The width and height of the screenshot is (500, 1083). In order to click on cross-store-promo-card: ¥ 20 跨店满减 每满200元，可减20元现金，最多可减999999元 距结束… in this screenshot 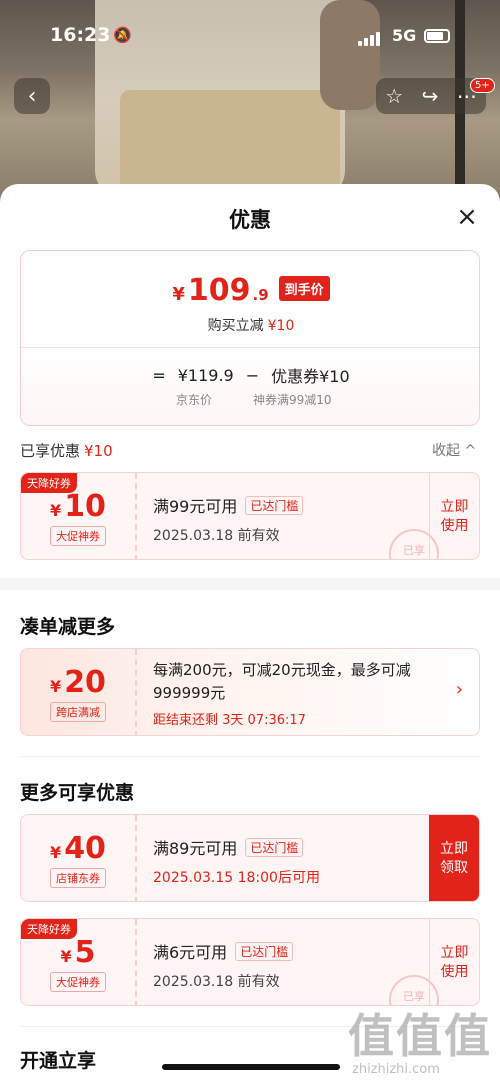, I will do `click(250, 692)`.